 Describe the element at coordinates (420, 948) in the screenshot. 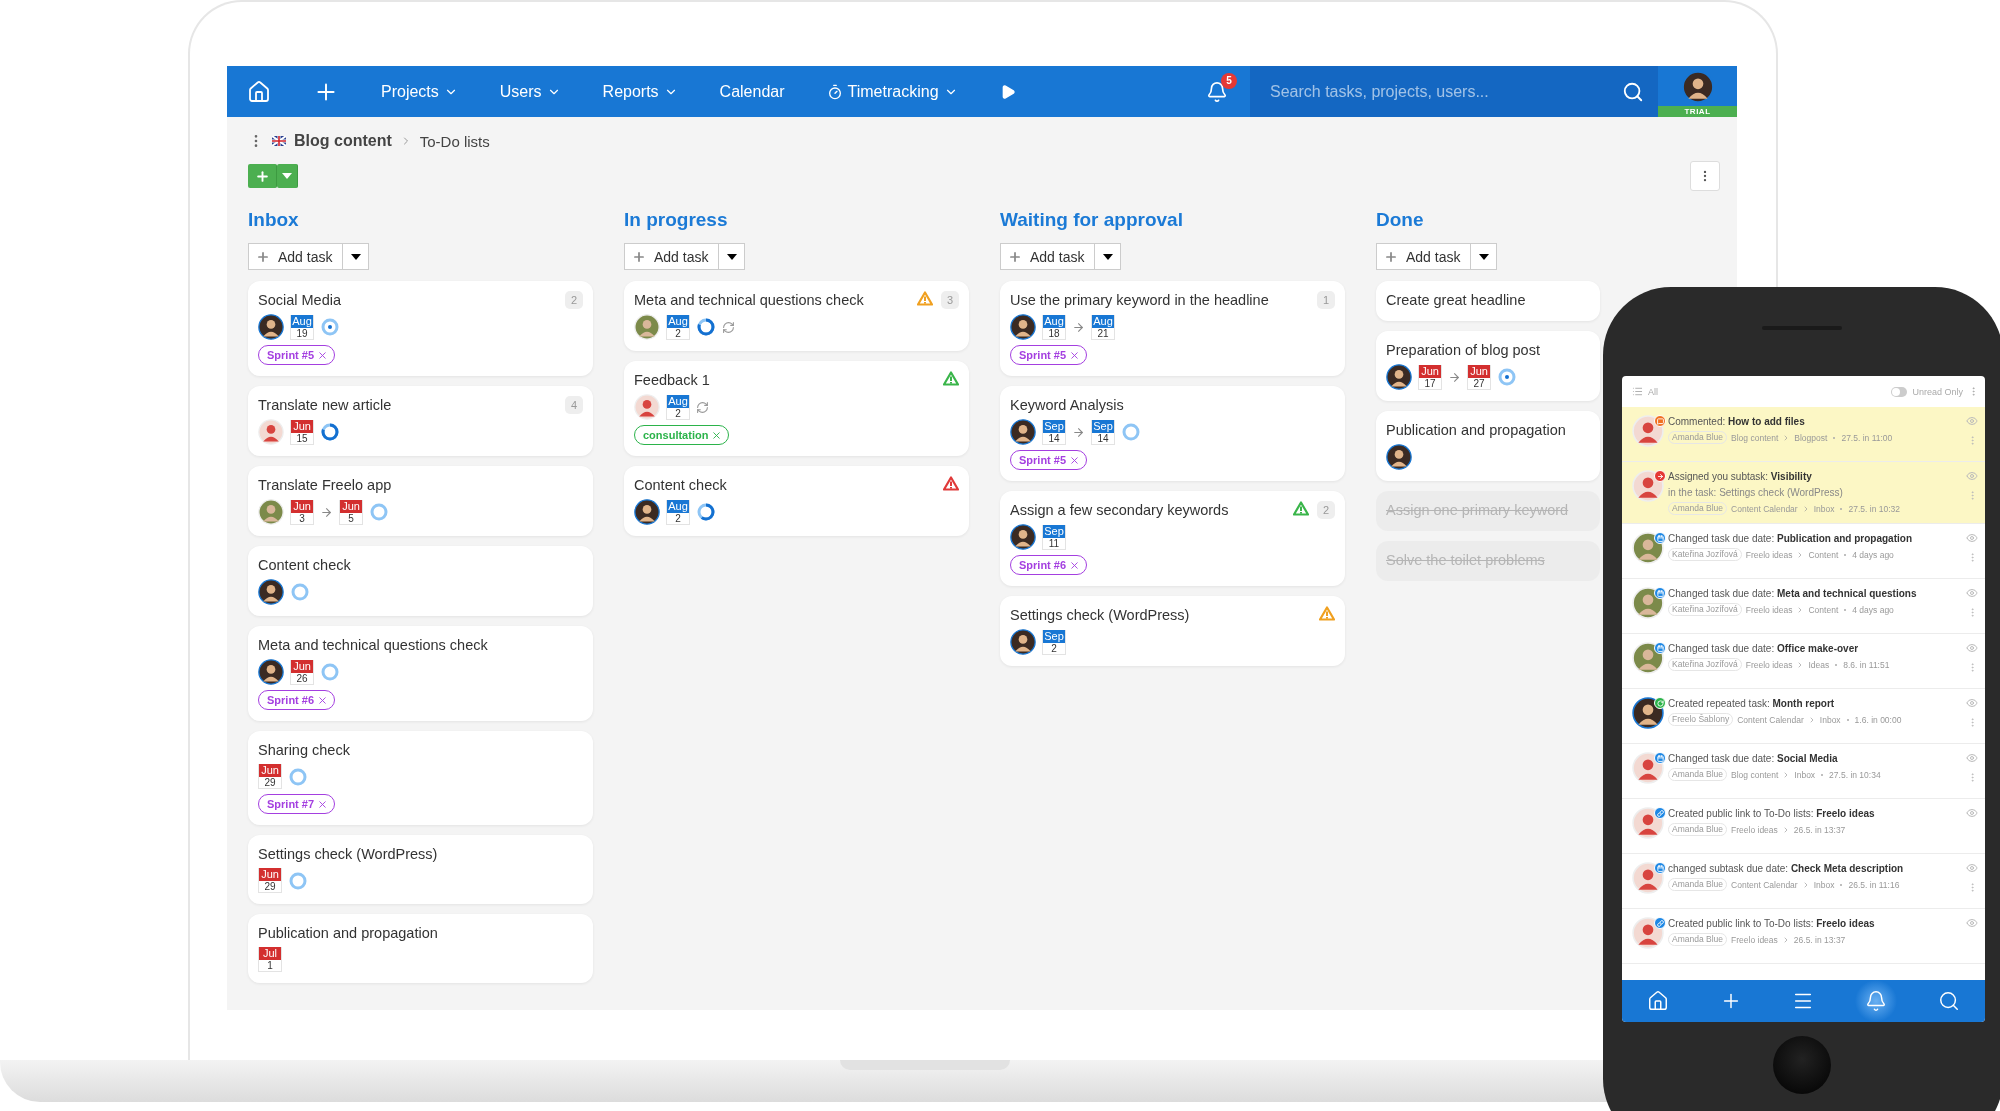

I see `task-card: Publication and propagation Jul 1` at that location.